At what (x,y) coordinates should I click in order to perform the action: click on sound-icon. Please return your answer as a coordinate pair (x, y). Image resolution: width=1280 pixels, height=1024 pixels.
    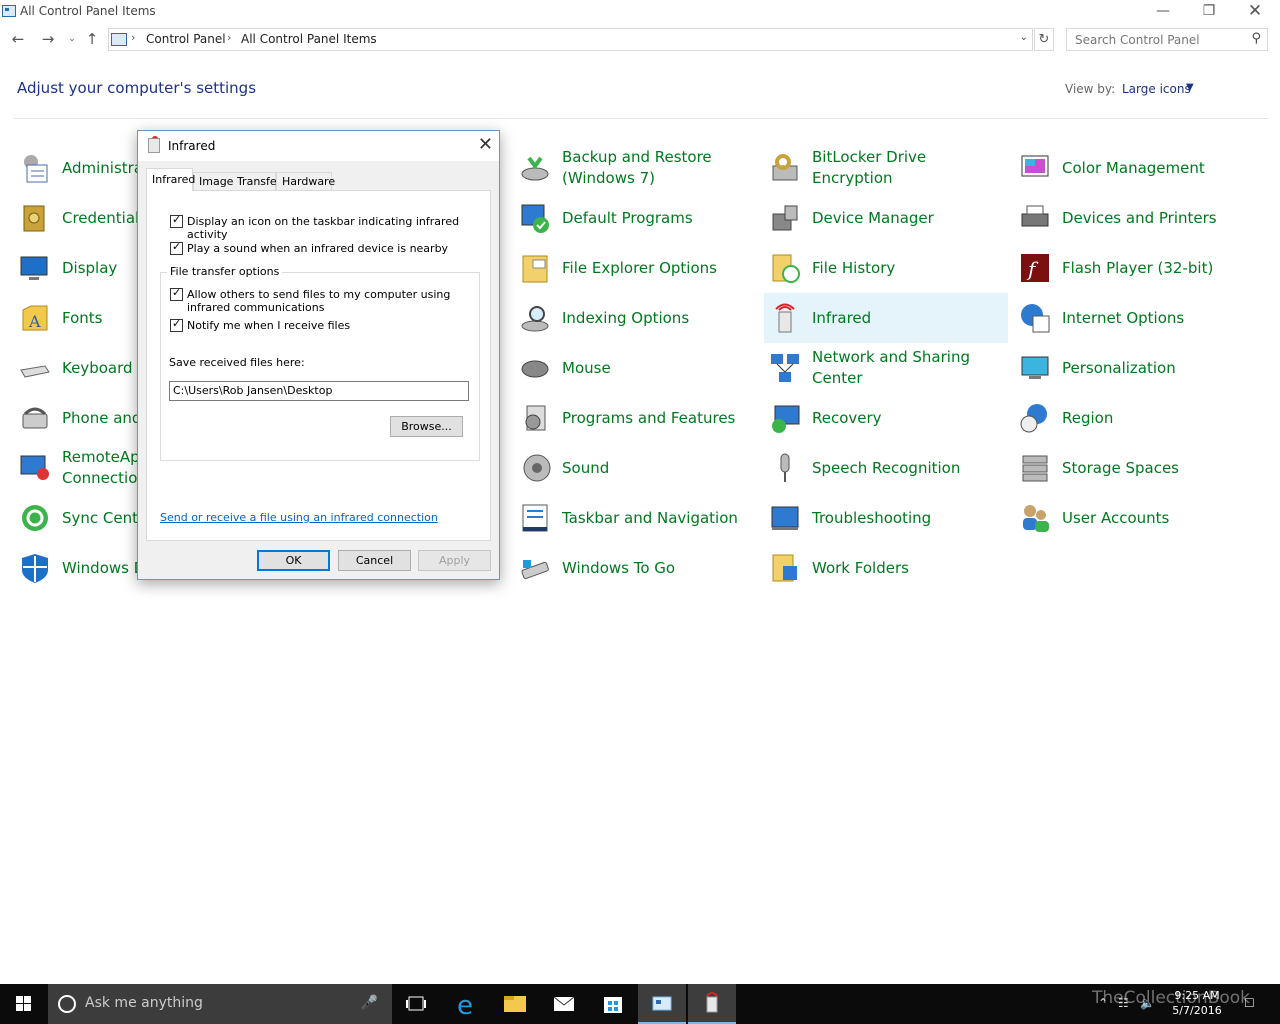
    Looking at the image, I should click on (535, 468).